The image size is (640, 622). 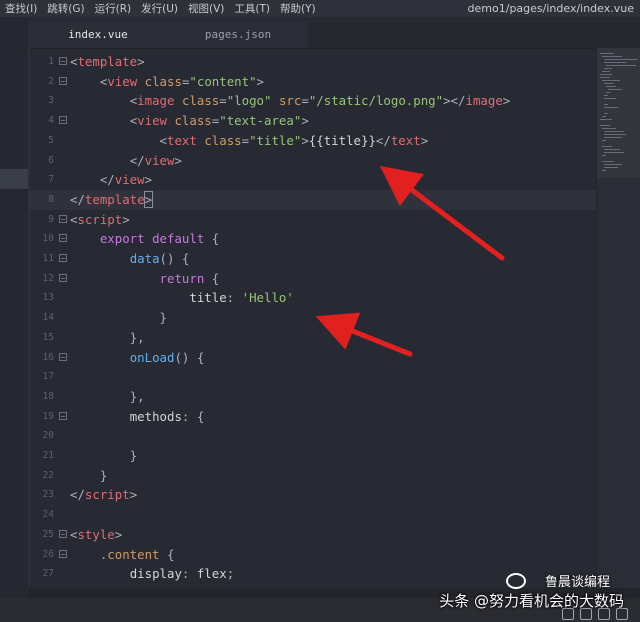 I want to click on annotation-arrows, so click(x=410, y=261).